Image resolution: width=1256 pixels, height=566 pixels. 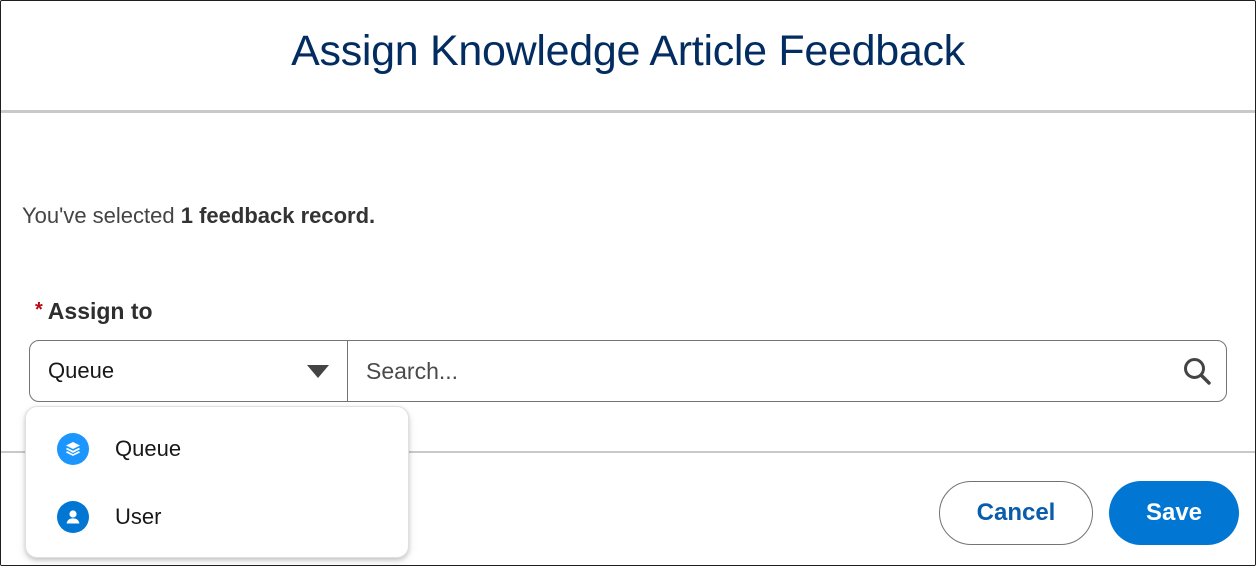 What do you see at coordinates (1016, 513) in the screenshot?
I see `cancel-button: Cancel` at bounding box center [1016, 513].